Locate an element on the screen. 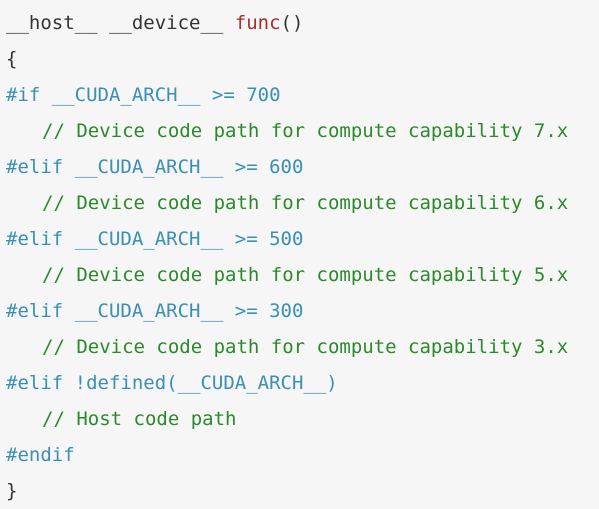  function-parens: () is located at coordinates (292, 23).